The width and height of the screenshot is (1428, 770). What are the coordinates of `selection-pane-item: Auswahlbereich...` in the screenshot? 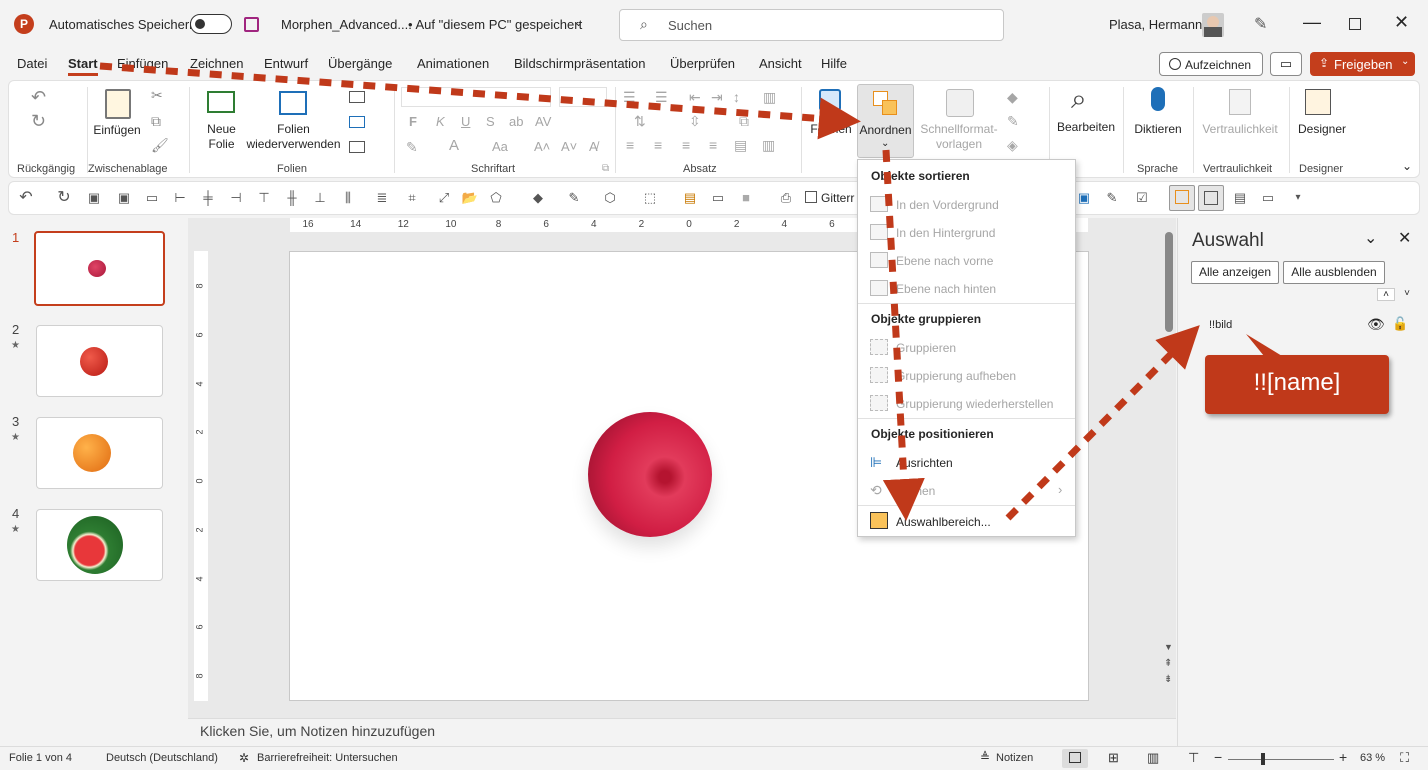 It's located at (943, 522).